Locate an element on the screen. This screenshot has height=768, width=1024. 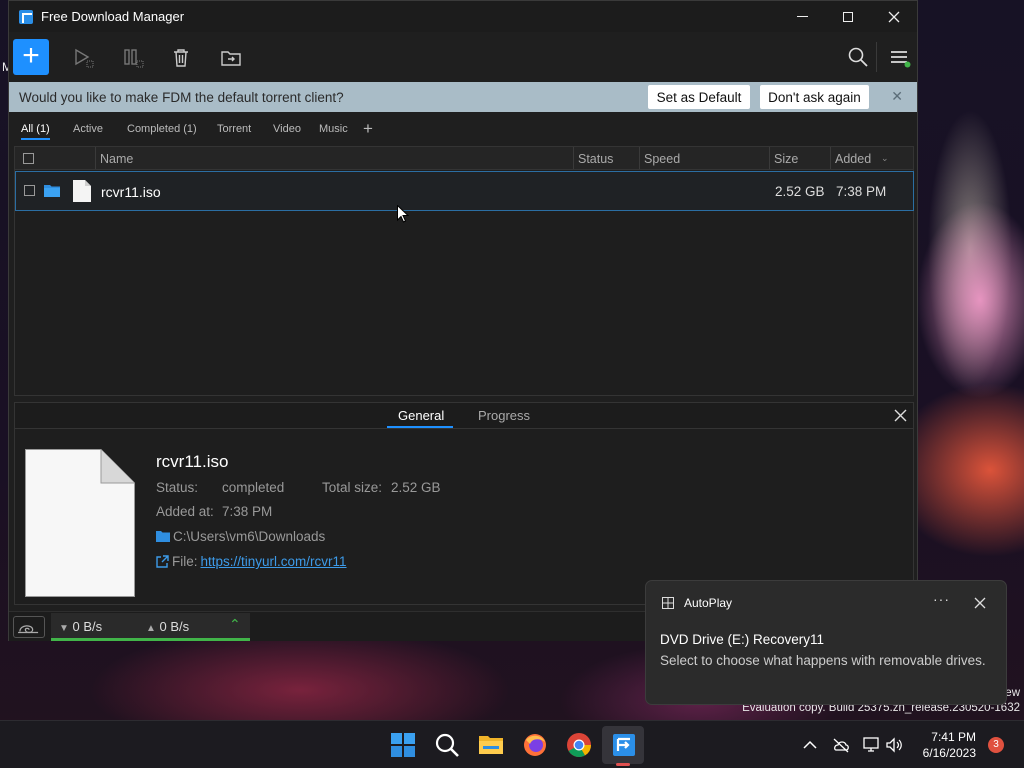
download-row: rcvr11.iso 2.52 GB 7:38 PM is located at coordinates (464, 191).